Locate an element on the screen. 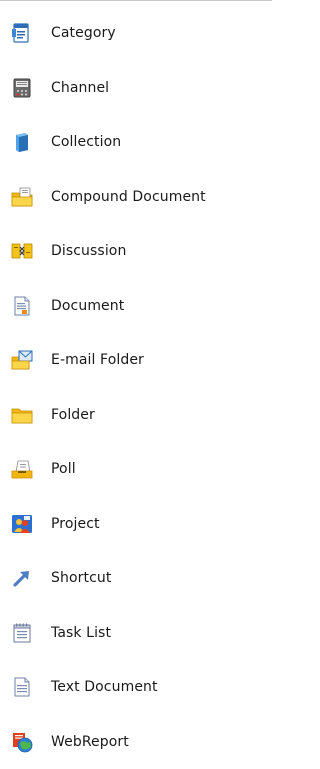 The height and width of the screenshot is (769, 320). menu-top-border is located at coordinates (136, 0).